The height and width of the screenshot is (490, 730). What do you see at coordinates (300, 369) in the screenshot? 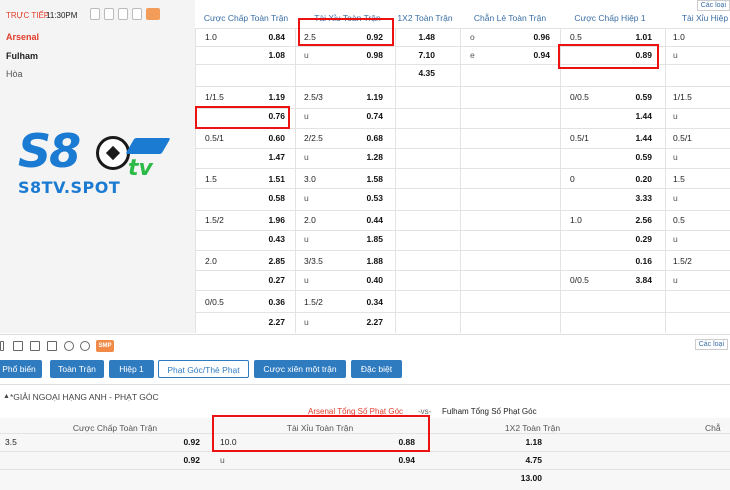
I see `tab-same-game-parlay: Cược xiên một trận` at bounding box center [300, 369].